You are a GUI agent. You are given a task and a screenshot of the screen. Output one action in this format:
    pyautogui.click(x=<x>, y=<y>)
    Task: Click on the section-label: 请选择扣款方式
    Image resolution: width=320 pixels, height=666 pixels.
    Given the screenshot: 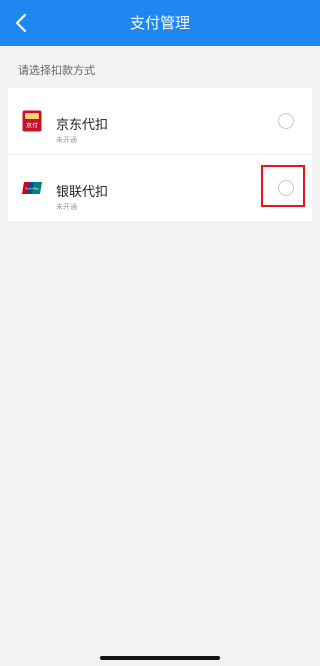 What is the action you would take?
    pyautogui.click(x=56, y=70)
    